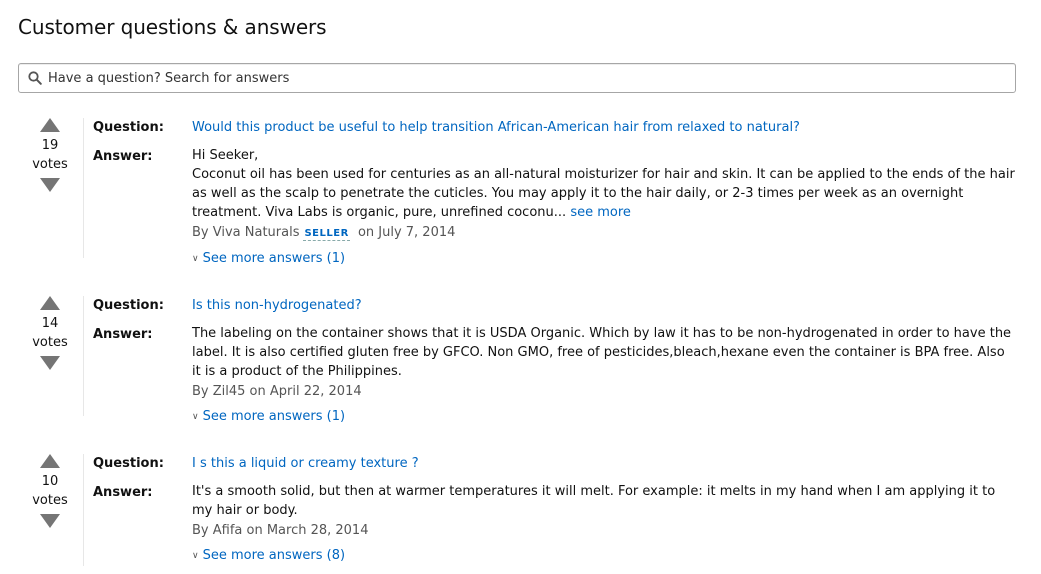 The height and width of the screenshot is (574, 1041). I want to click on answer-byline: By Viva Naturals SELLER on July 7, 2014, so click(323, 233).